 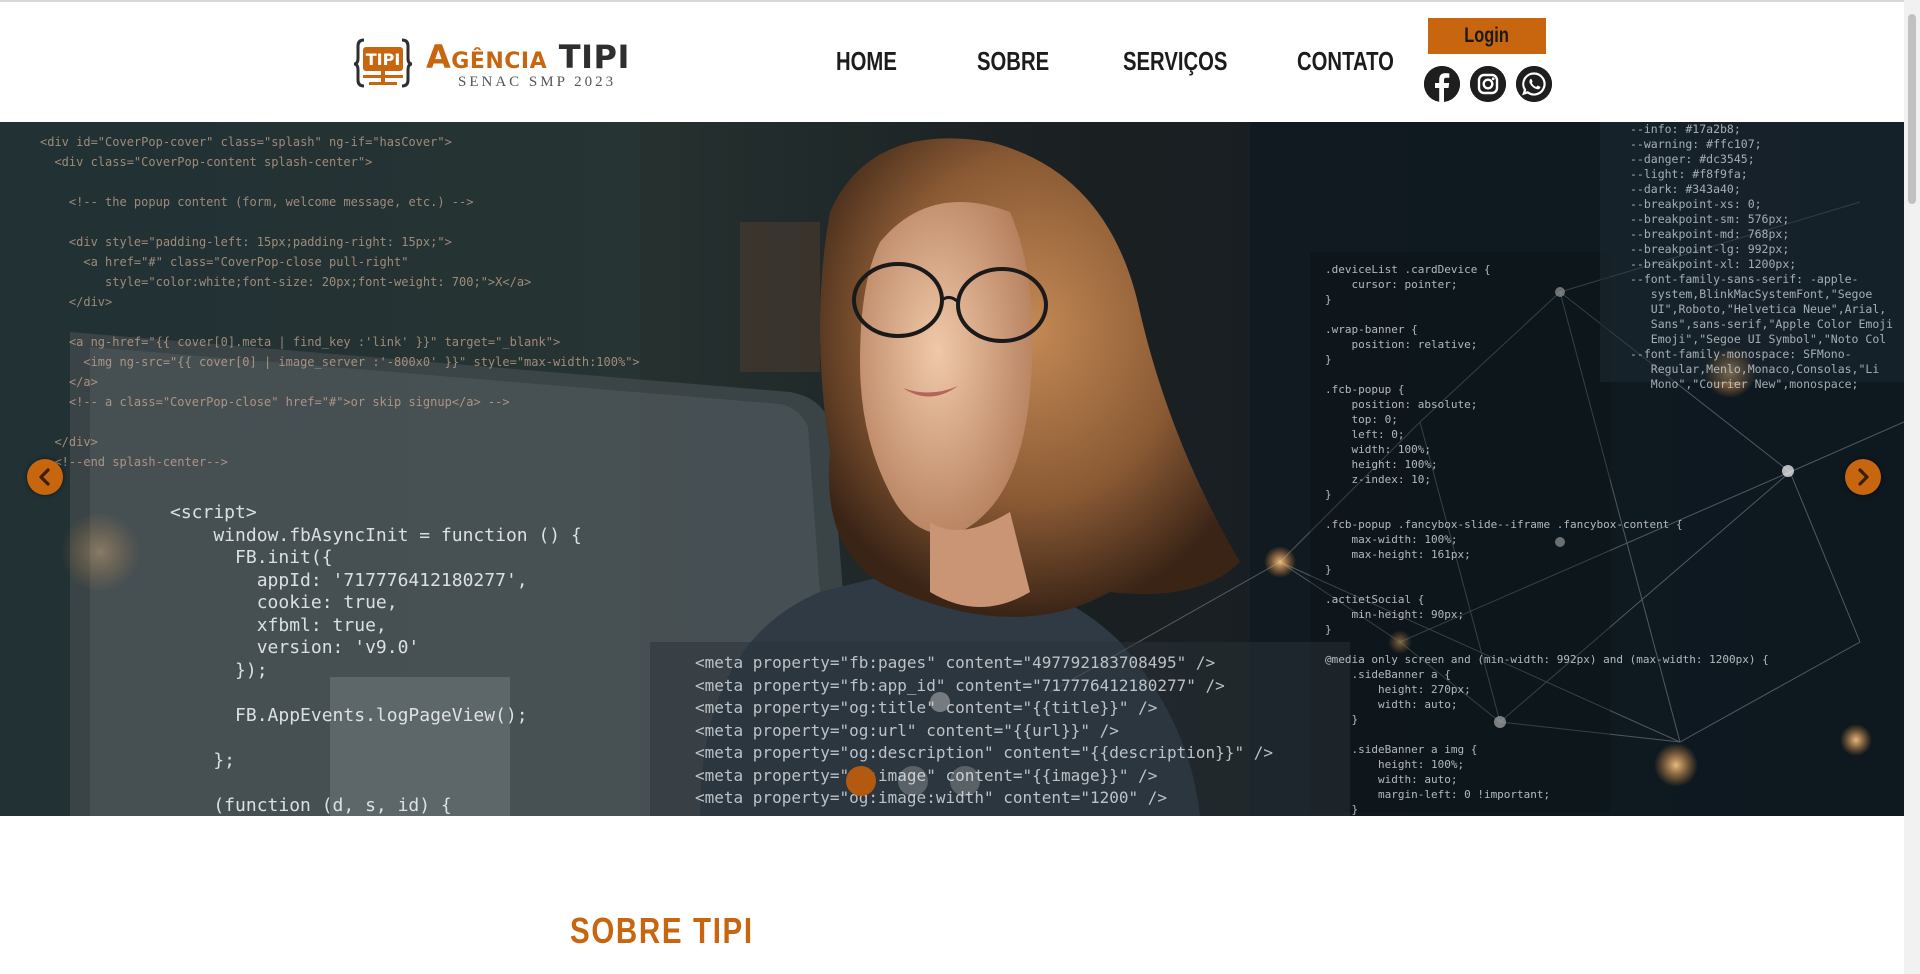 What do you see at coordinates (1912, 109) in the screenshot?
I see `scrollbar-thumb` at bounding box center [1912, 109].